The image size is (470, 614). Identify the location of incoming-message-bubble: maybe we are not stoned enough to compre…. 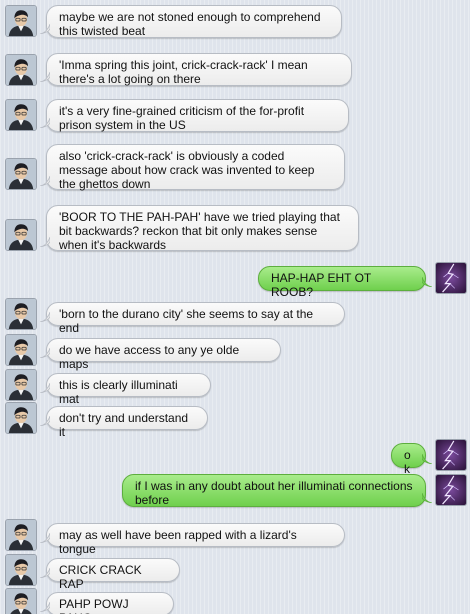
(191, 21).